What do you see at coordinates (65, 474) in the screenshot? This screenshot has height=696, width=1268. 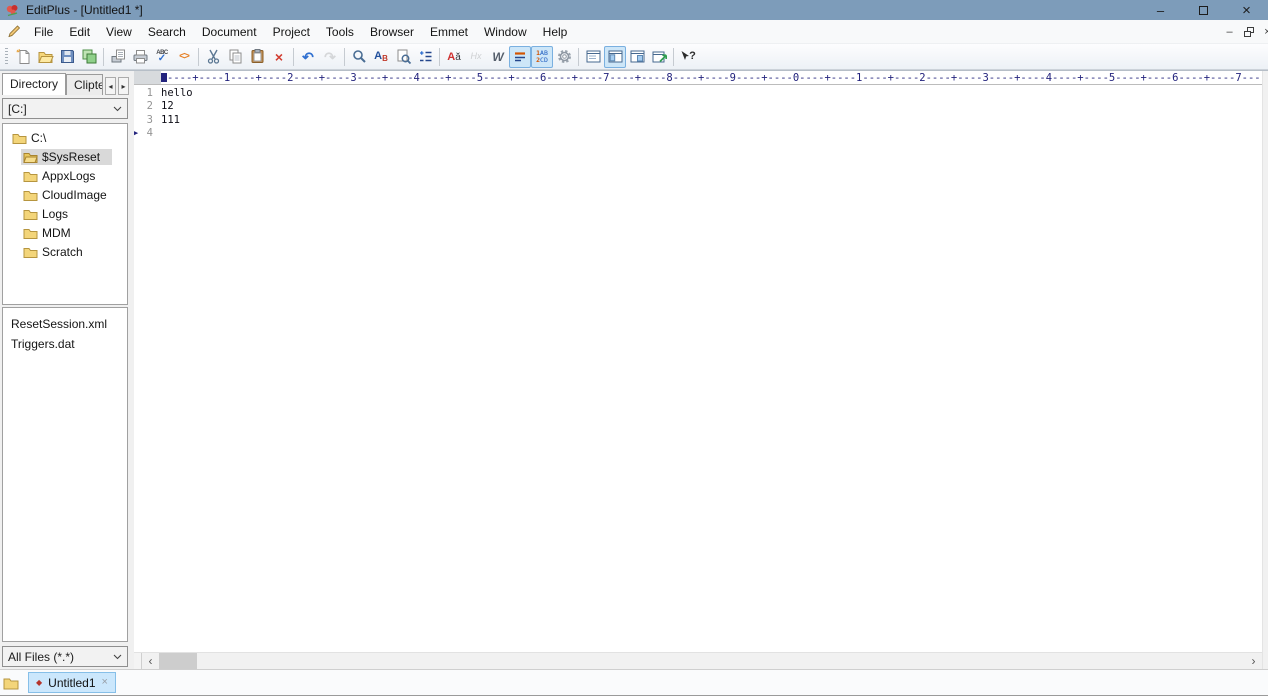 I see `file-list: ResetSession.xml Triggers.dat` at bounding box center [65, 474].